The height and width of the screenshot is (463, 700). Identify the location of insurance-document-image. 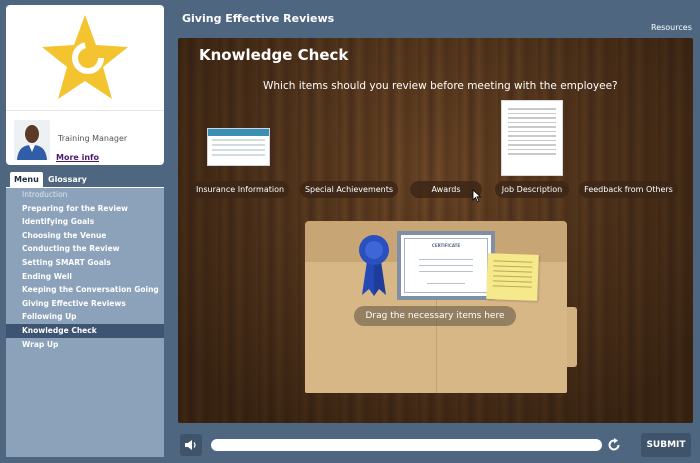
(238, 147).